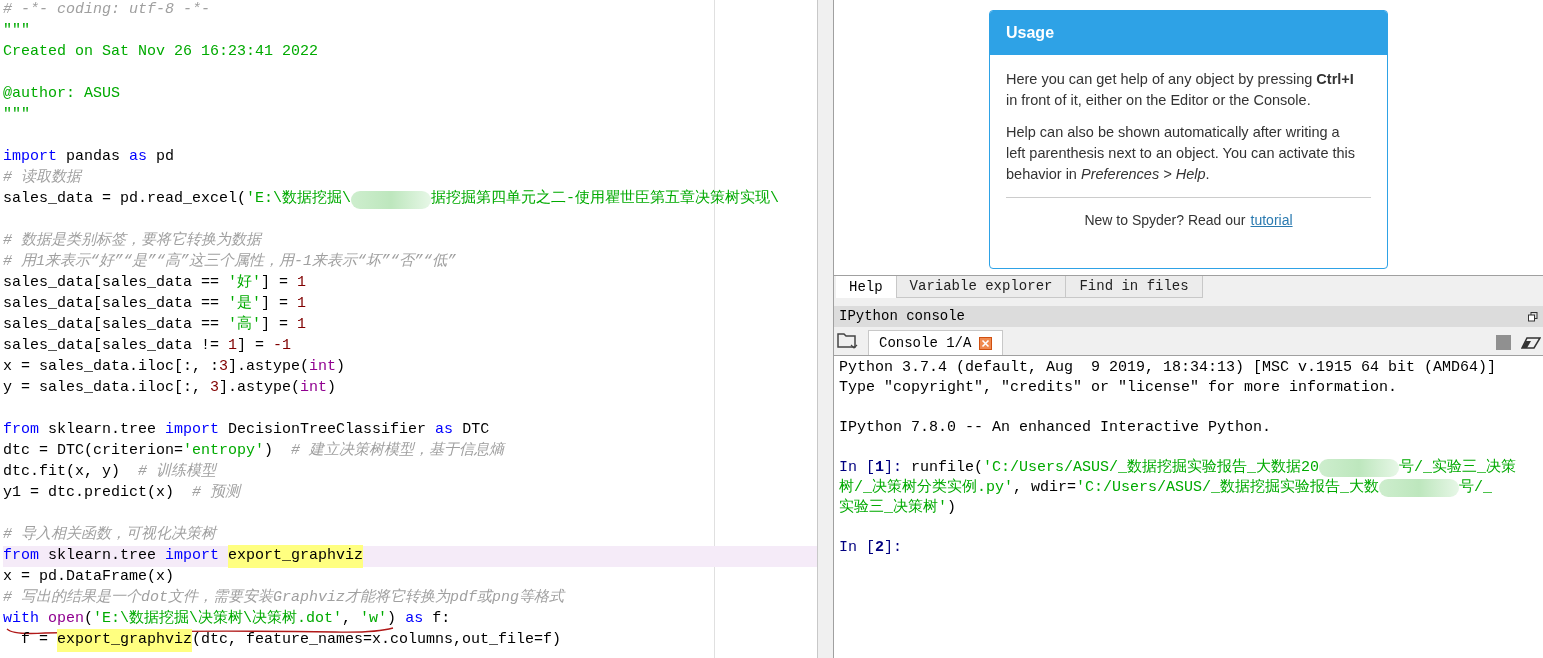 The image size is (1543, 658). What do you see at coordinates (21, 619) in the screenshot?
I see `keyword: with` at bounding box center [21, 619].